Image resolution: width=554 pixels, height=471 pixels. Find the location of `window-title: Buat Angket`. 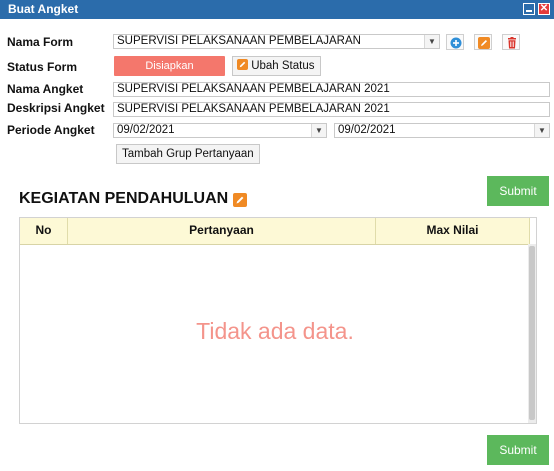

window-title: Buat Angket is located at coordinates (43, 9).